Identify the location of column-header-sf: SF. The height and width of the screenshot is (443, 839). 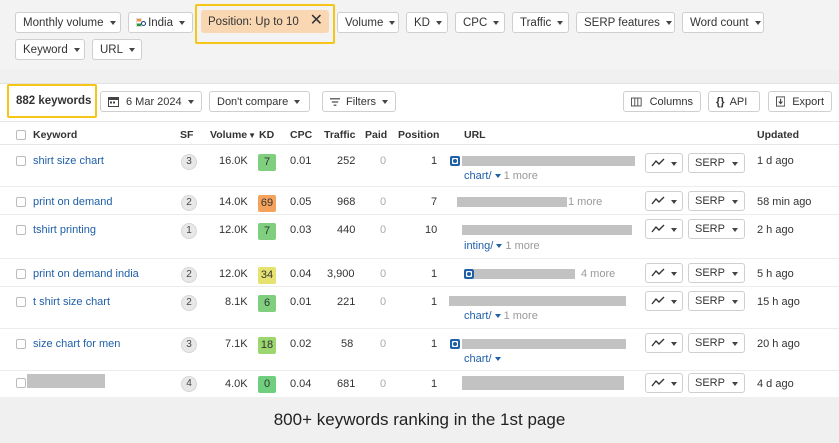
(186, 135).